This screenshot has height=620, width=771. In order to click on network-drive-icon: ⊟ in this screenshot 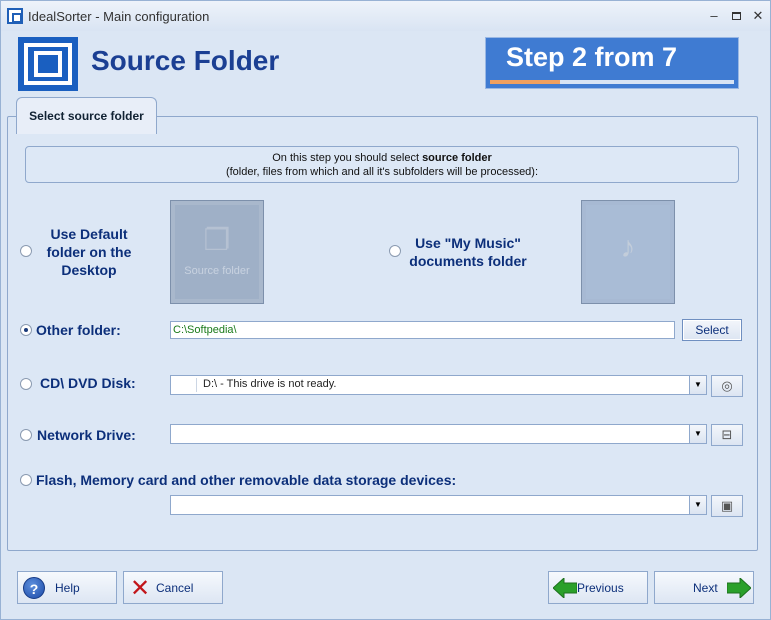, I will do `click(727, 434)`.